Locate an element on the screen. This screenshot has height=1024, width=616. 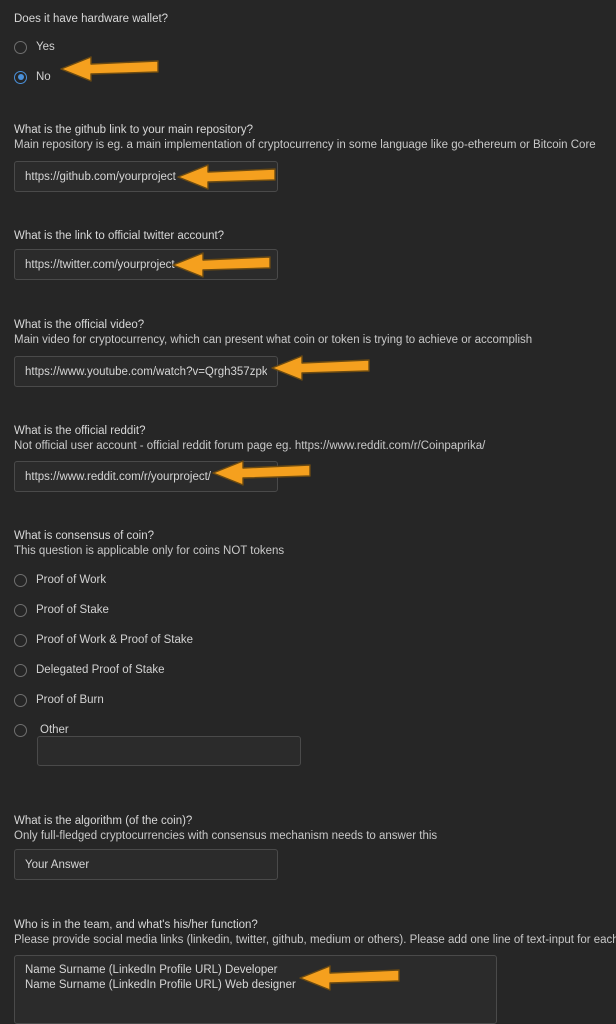
arrow-video-input is located at coordinates (320, 368).